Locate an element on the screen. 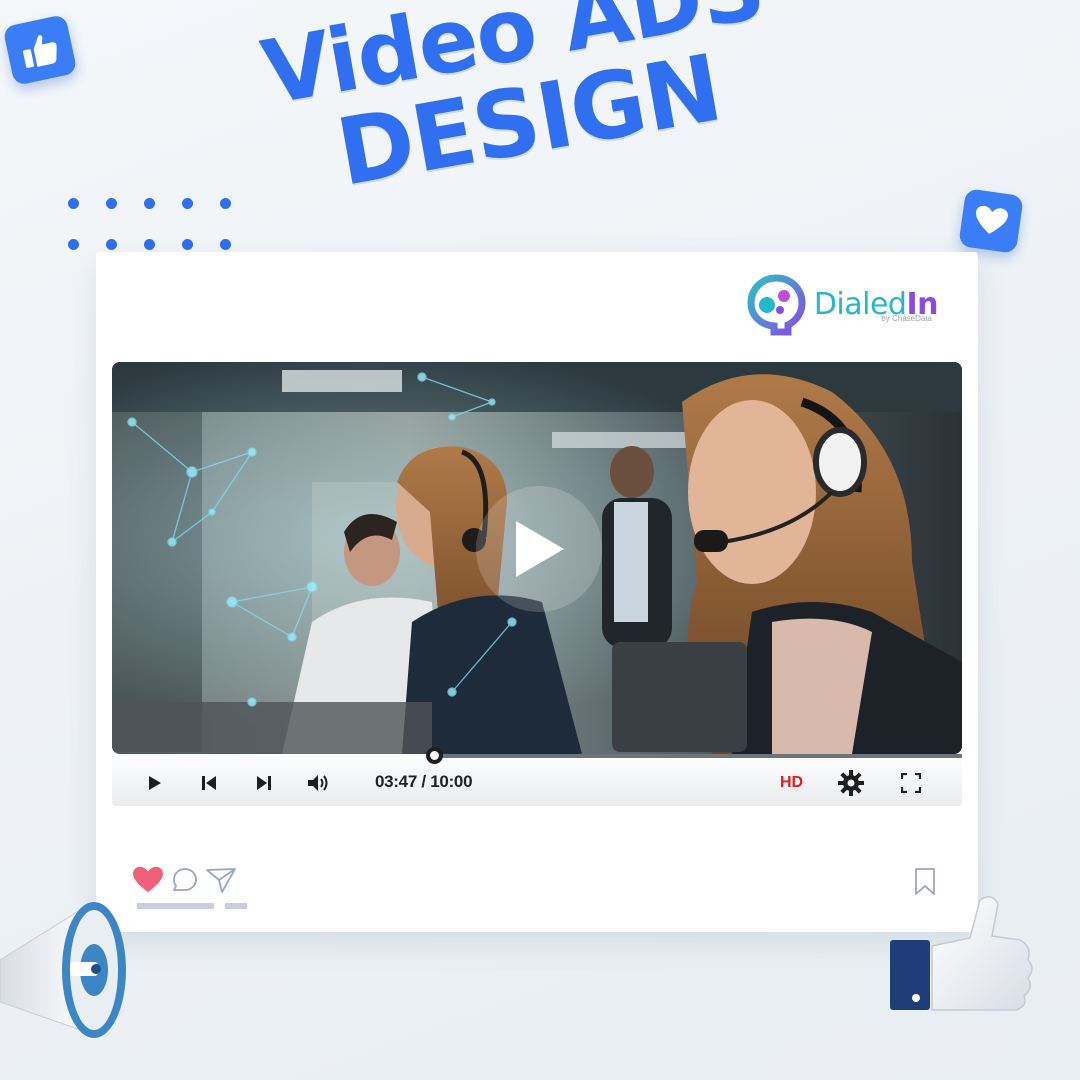 The image size is (1080, 1080). skip-forward-button is located at coordinates (264, 783).